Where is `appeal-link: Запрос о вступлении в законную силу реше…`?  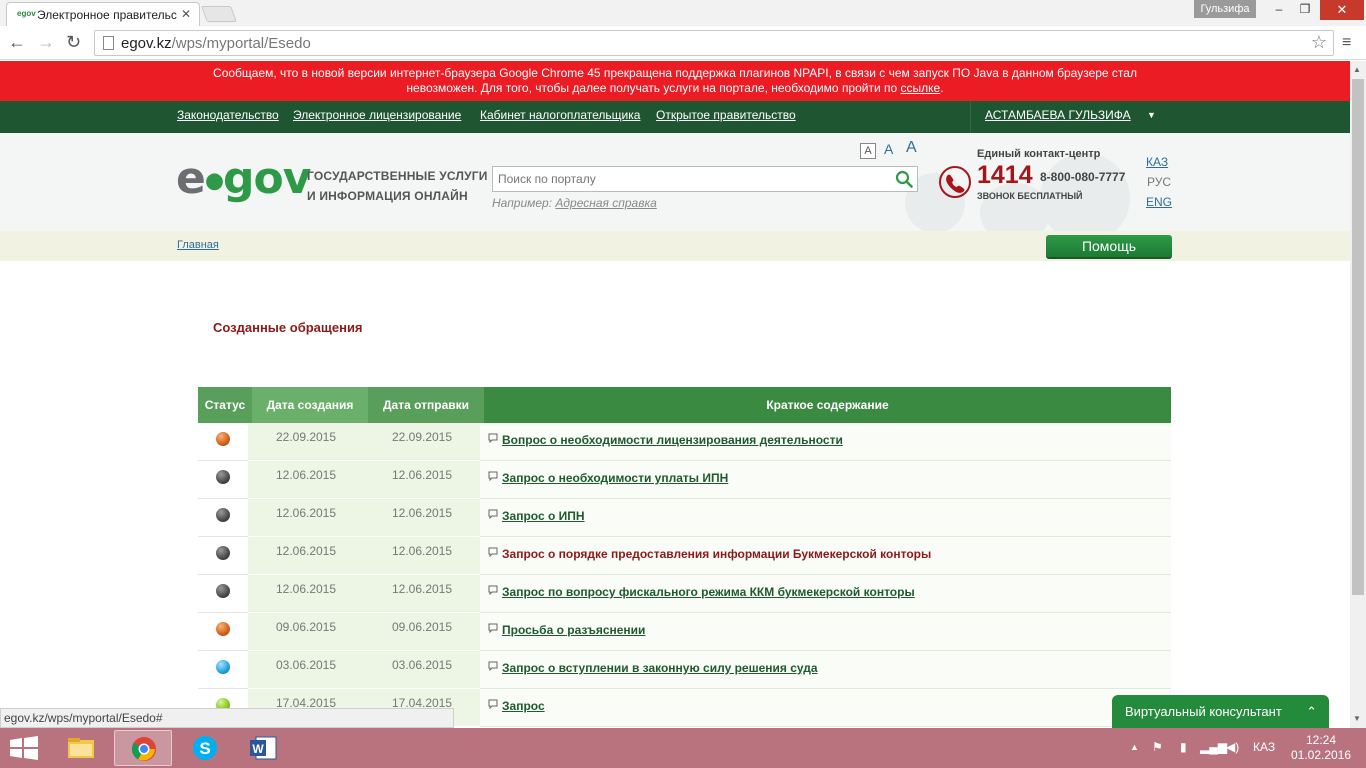 appeal-link: Запрос о вступлении в законную силу реше… is located at coordinates (660, 668).